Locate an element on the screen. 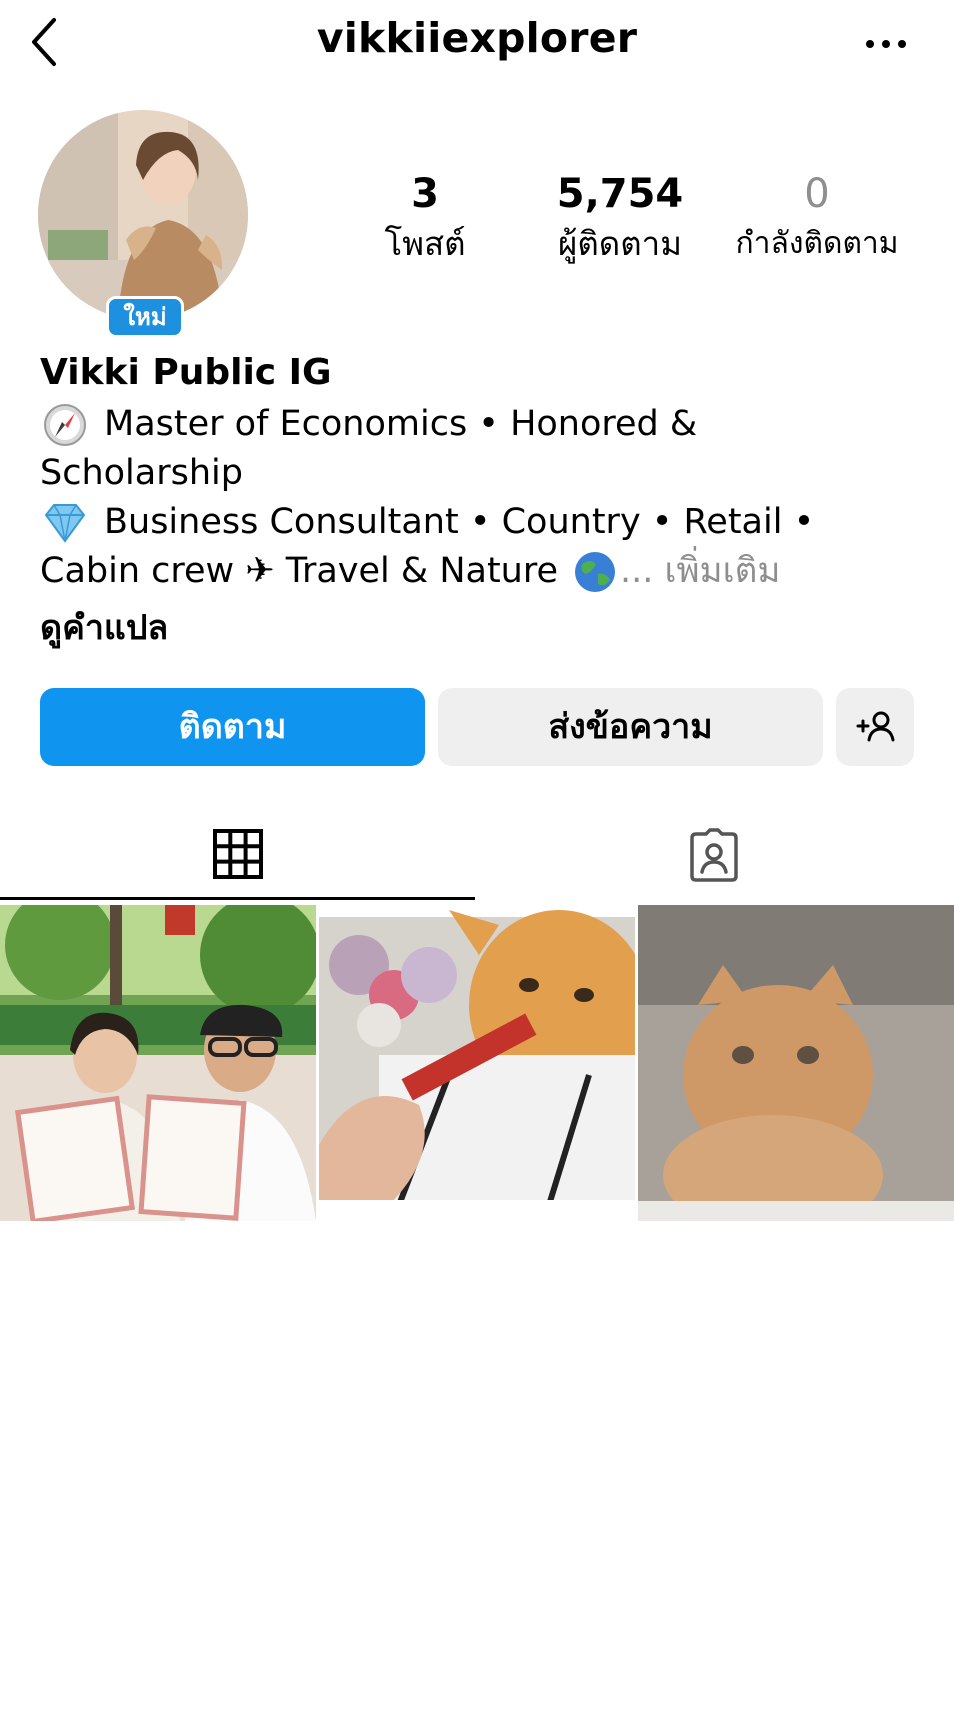 This screenshot has height=1718, width=954. tagged-person-icon is located at coordinates (714, 855).